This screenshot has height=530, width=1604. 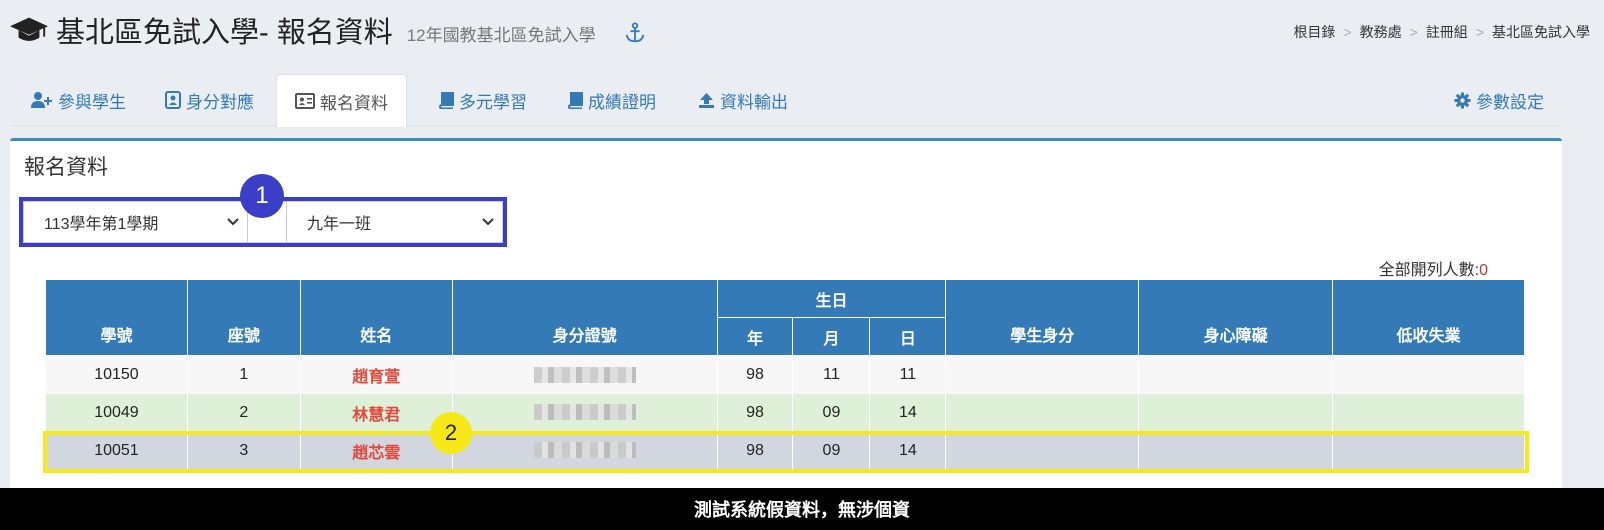 I want to click on id-badge-icon, so click(x=173, y=100).